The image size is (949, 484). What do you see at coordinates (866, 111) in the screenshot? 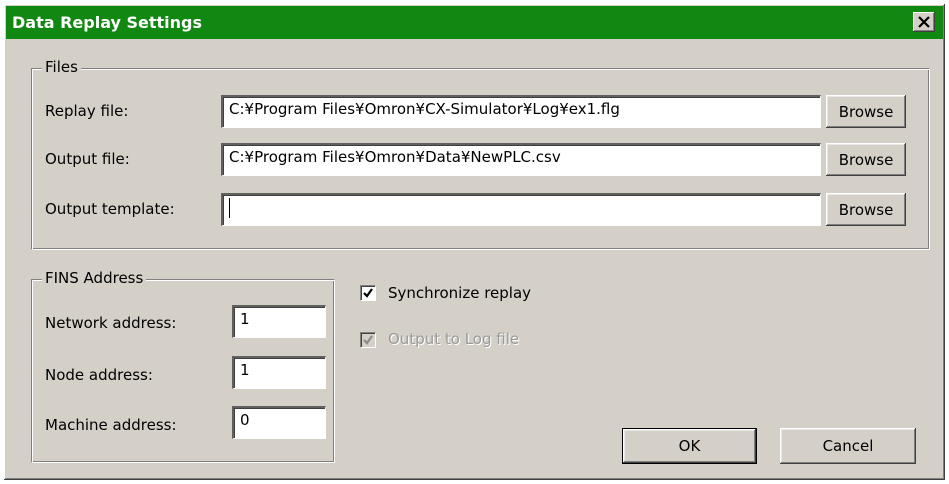
I see `replay-browse-button: Browse` at bounding box center [866, 111].